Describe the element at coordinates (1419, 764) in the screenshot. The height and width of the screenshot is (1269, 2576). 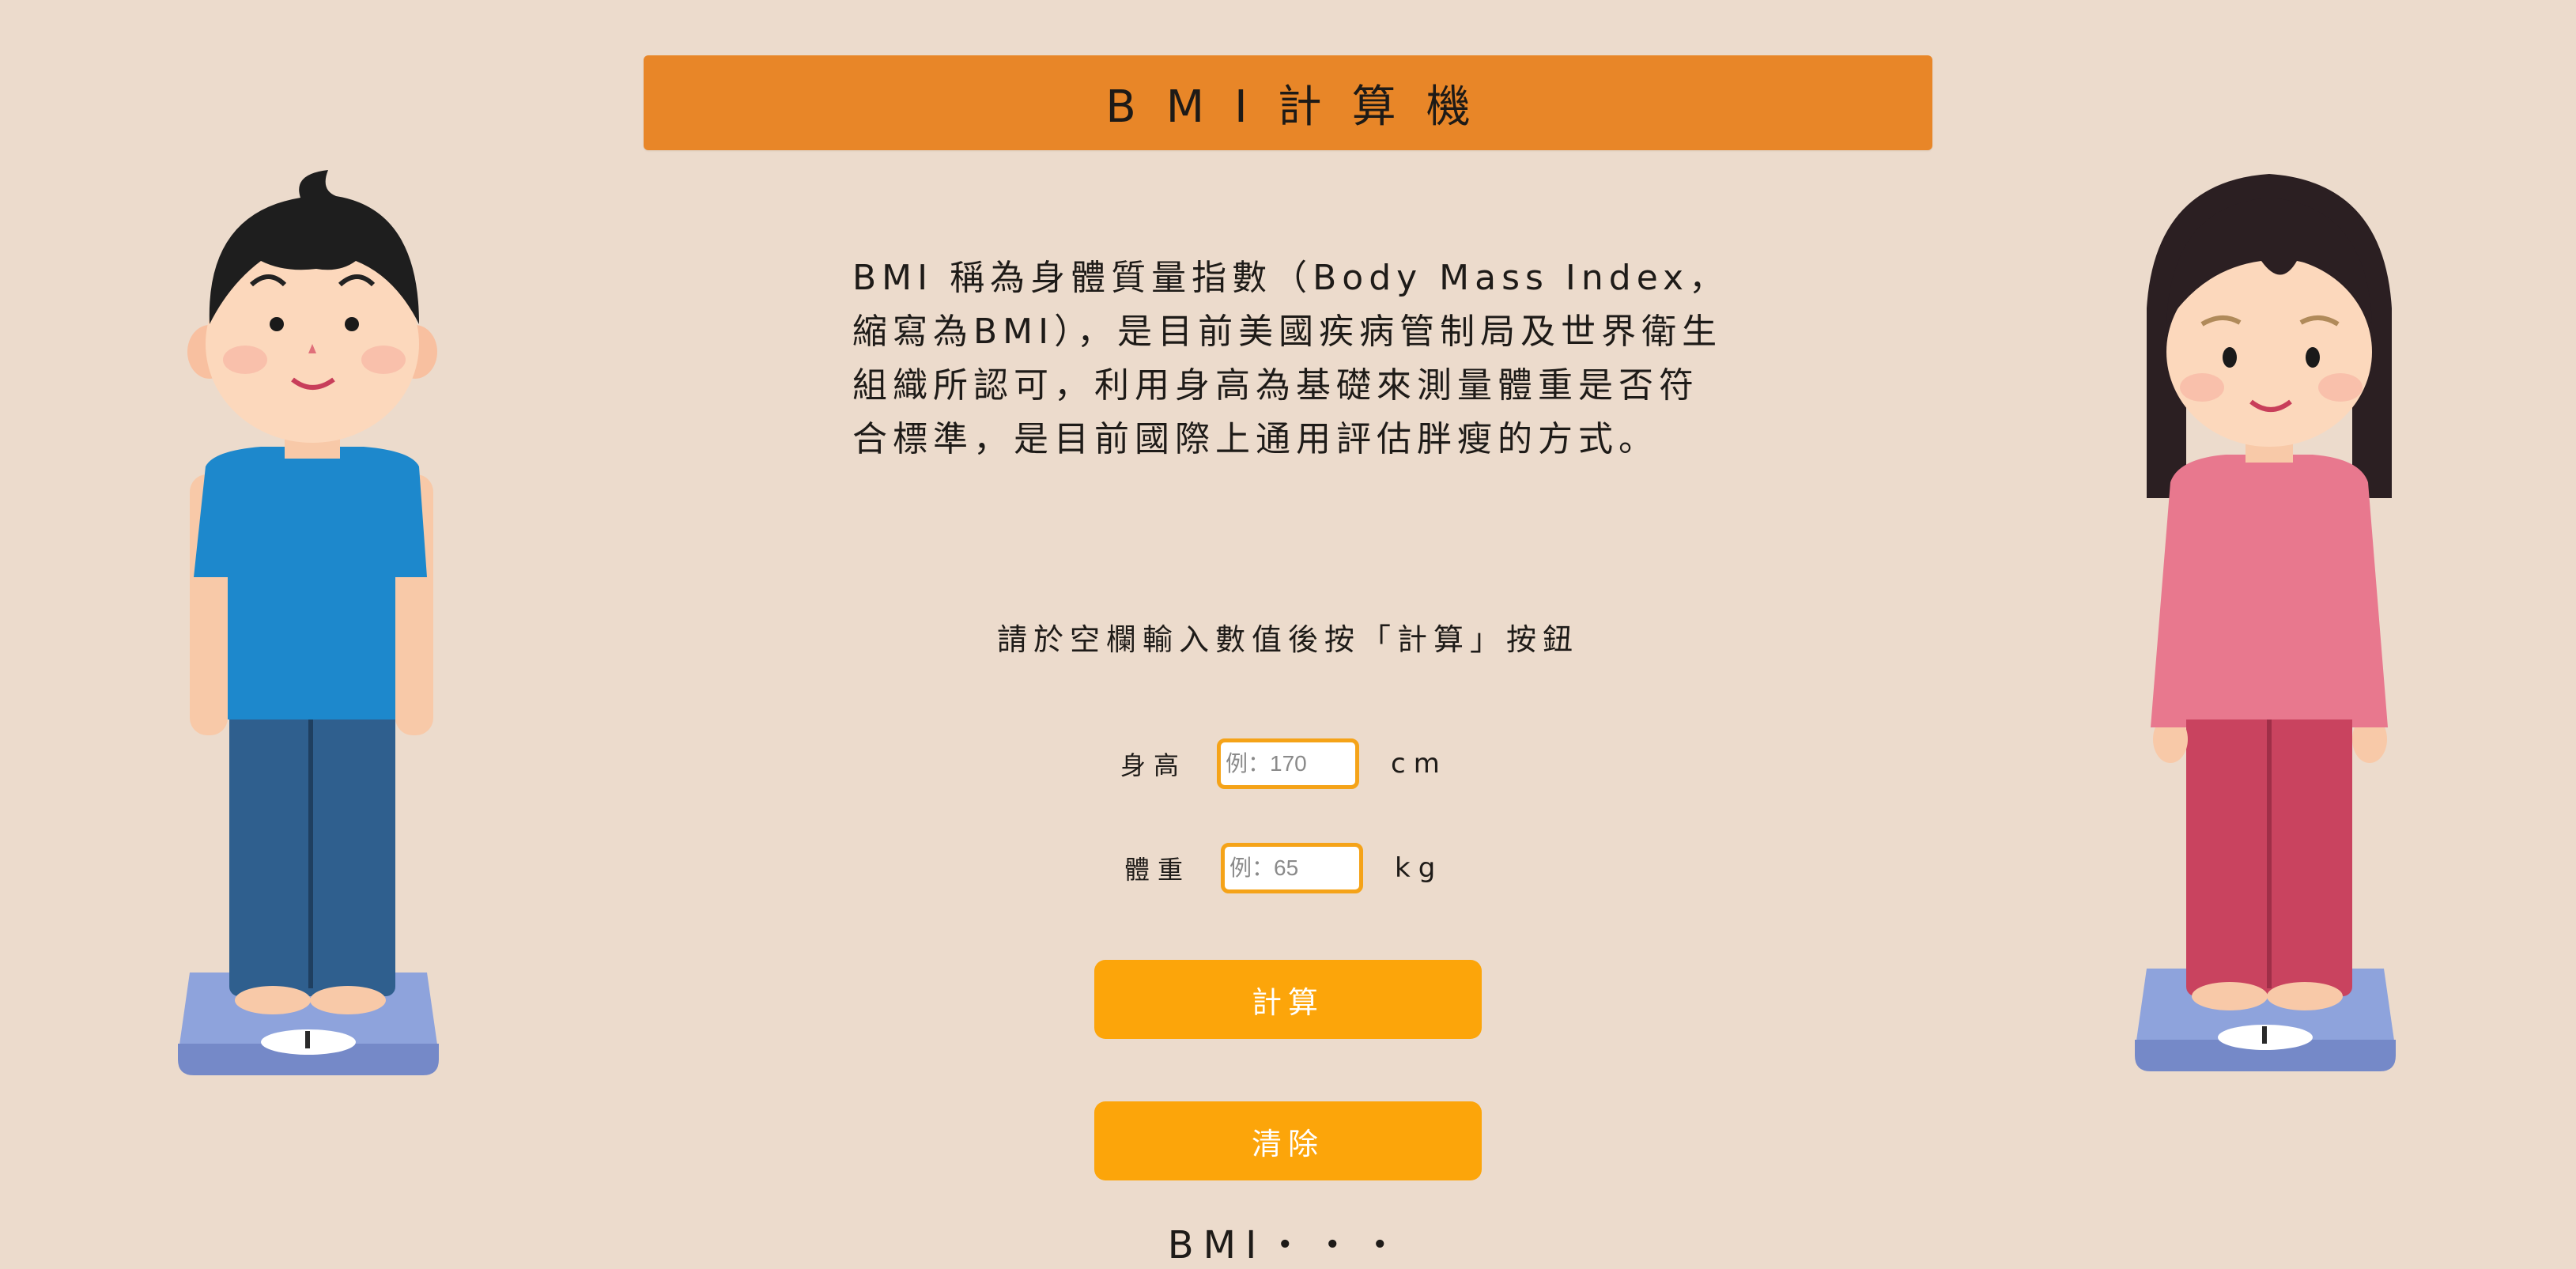
I see `height-unit: cm` at that location.